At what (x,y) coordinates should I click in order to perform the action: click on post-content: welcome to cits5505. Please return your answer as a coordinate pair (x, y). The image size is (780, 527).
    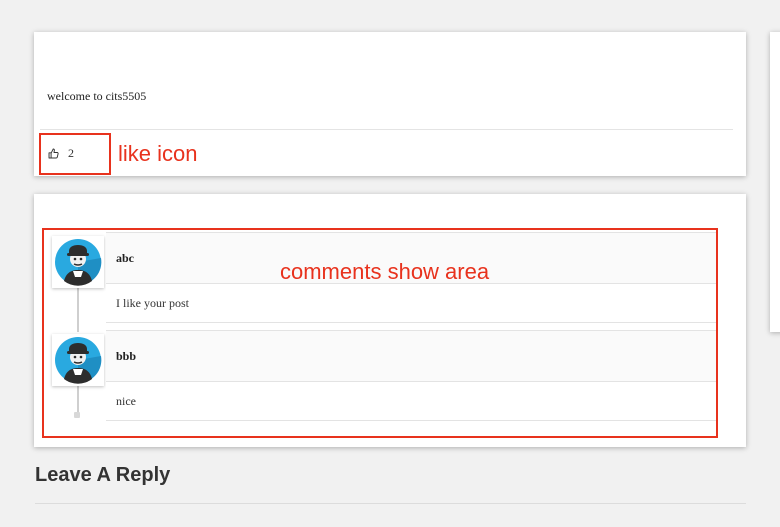
    Looking at the image, I should click on (97, 96).